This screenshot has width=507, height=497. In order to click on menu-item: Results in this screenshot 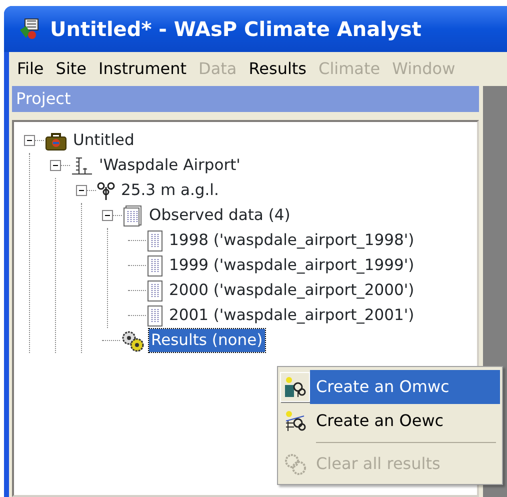, I will do `click(277, 69)`.